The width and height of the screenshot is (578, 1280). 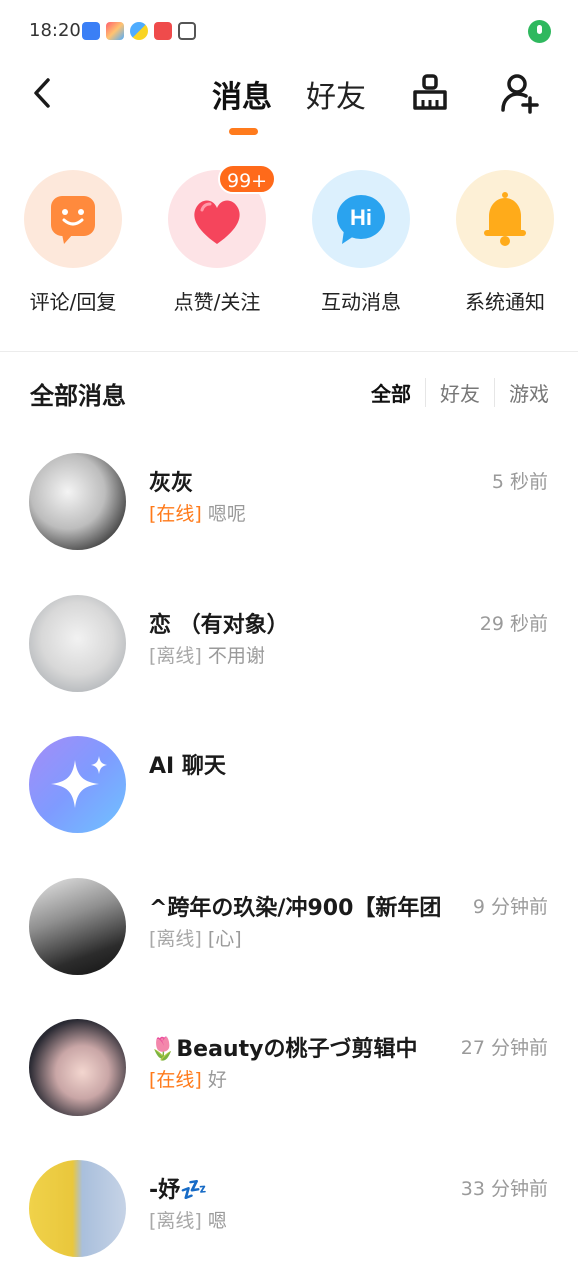 What do you see at coordinates (178, 1190) in the screenshot?
I see `contact-name: -妤💤` at bounding box center [178, 1190].